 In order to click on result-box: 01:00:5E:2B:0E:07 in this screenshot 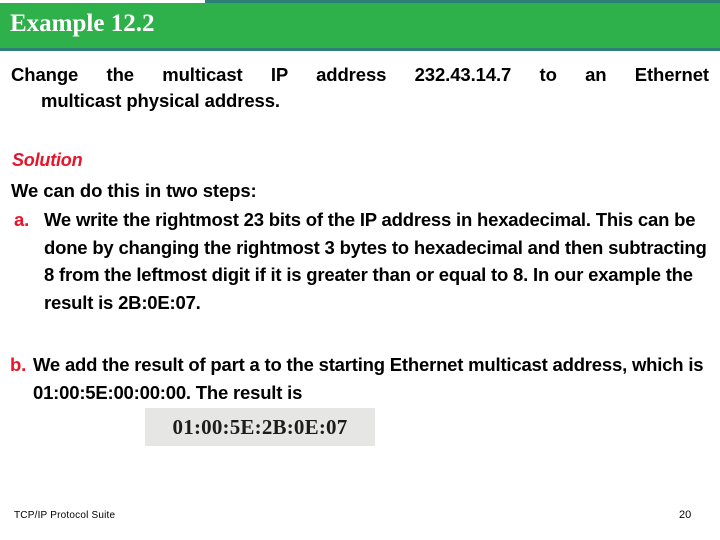, I will do `click(260, 427)`.